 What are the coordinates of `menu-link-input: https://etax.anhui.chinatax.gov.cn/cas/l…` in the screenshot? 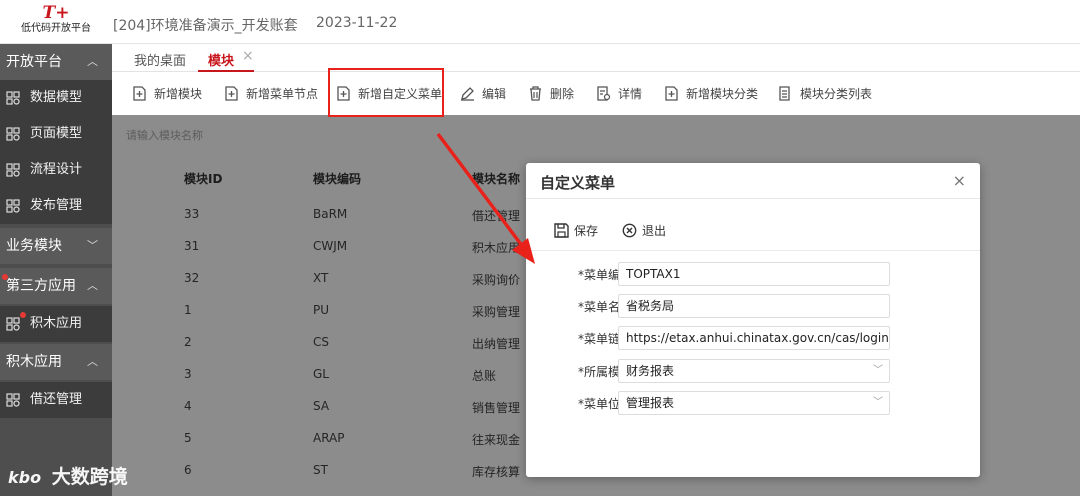 It's located at (754, 338).